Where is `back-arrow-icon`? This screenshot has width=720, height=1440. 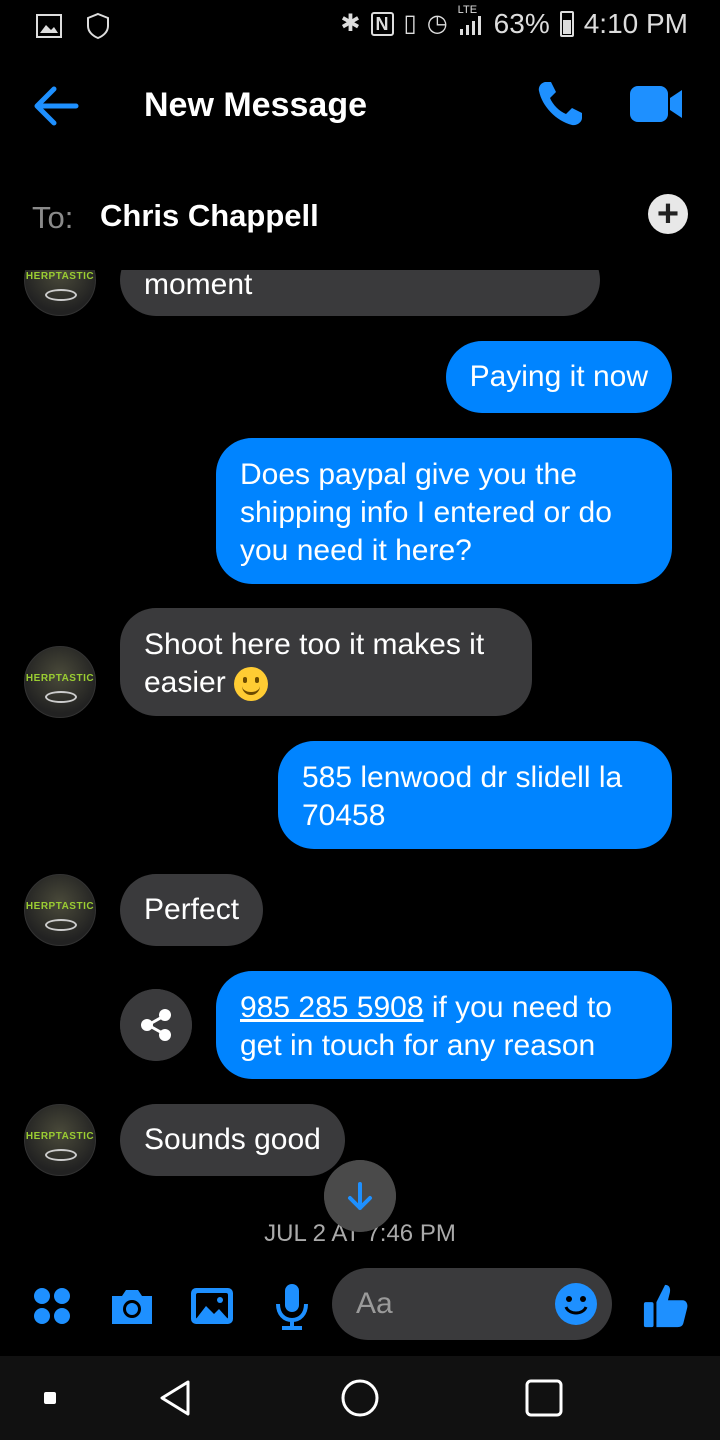 back-arrow-icon is located at coordinates (56, 106).